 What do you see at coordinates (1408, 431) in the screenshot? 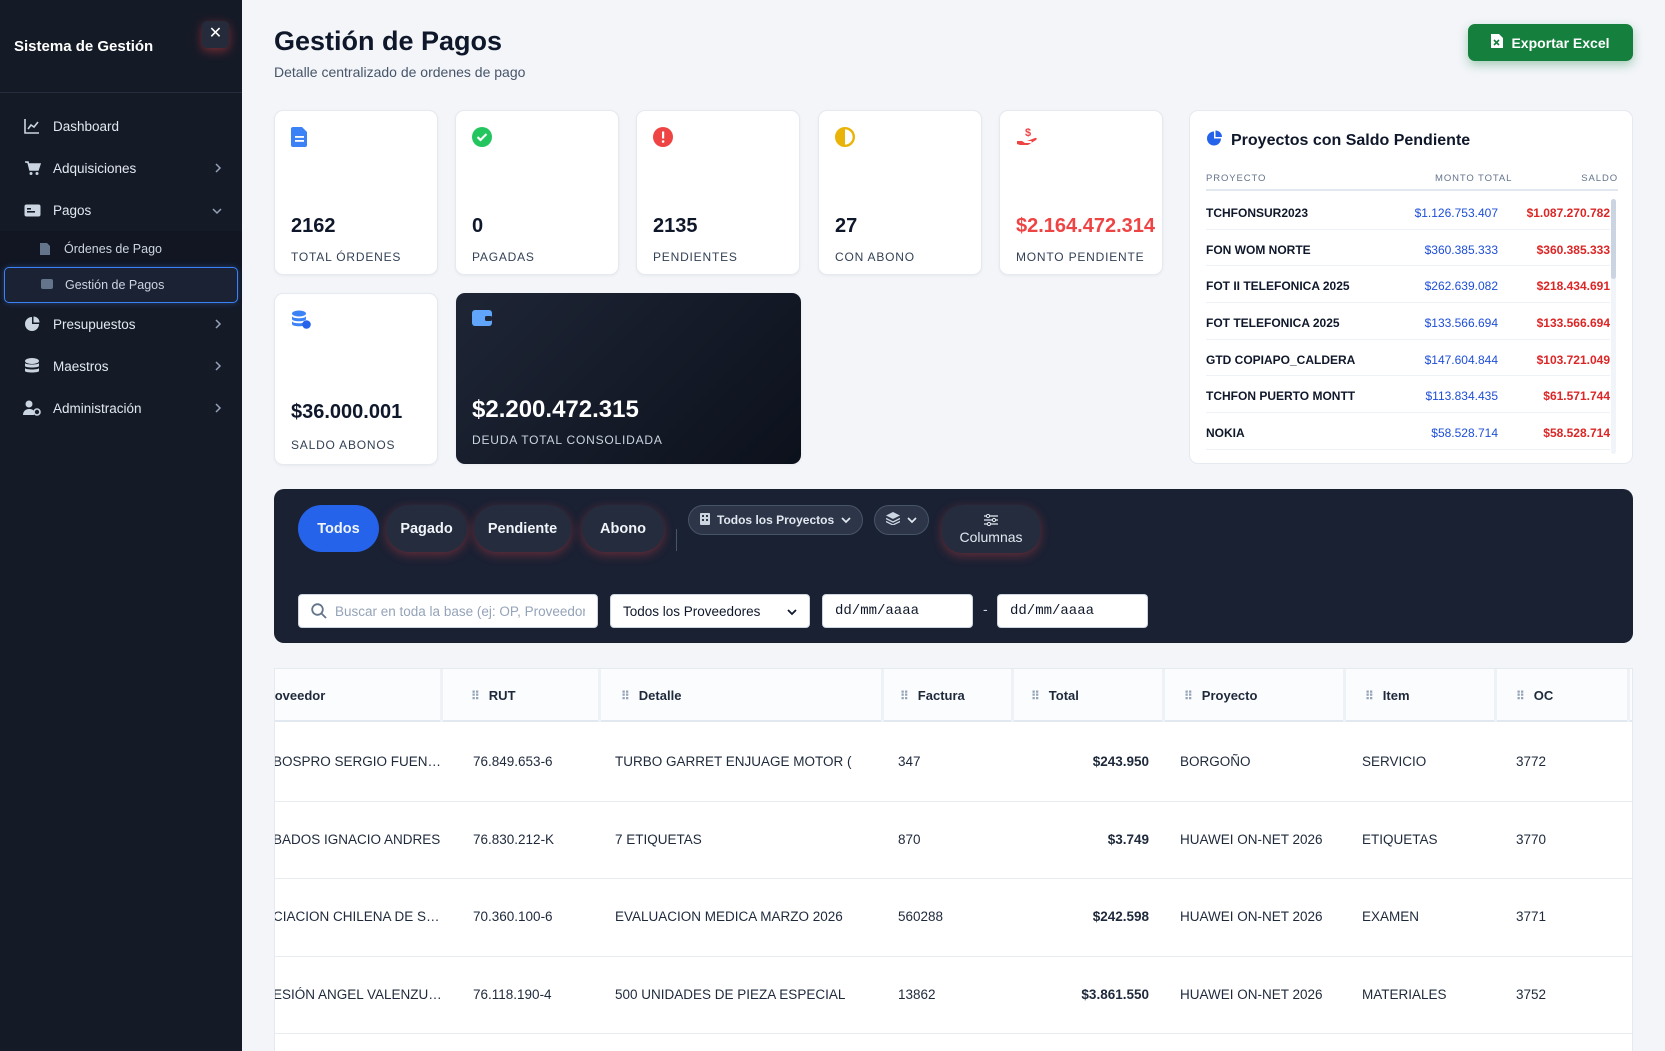
I see `project-row: NOKIA $58.528.714 $58.528.714` at bounding box center [1408, 431].